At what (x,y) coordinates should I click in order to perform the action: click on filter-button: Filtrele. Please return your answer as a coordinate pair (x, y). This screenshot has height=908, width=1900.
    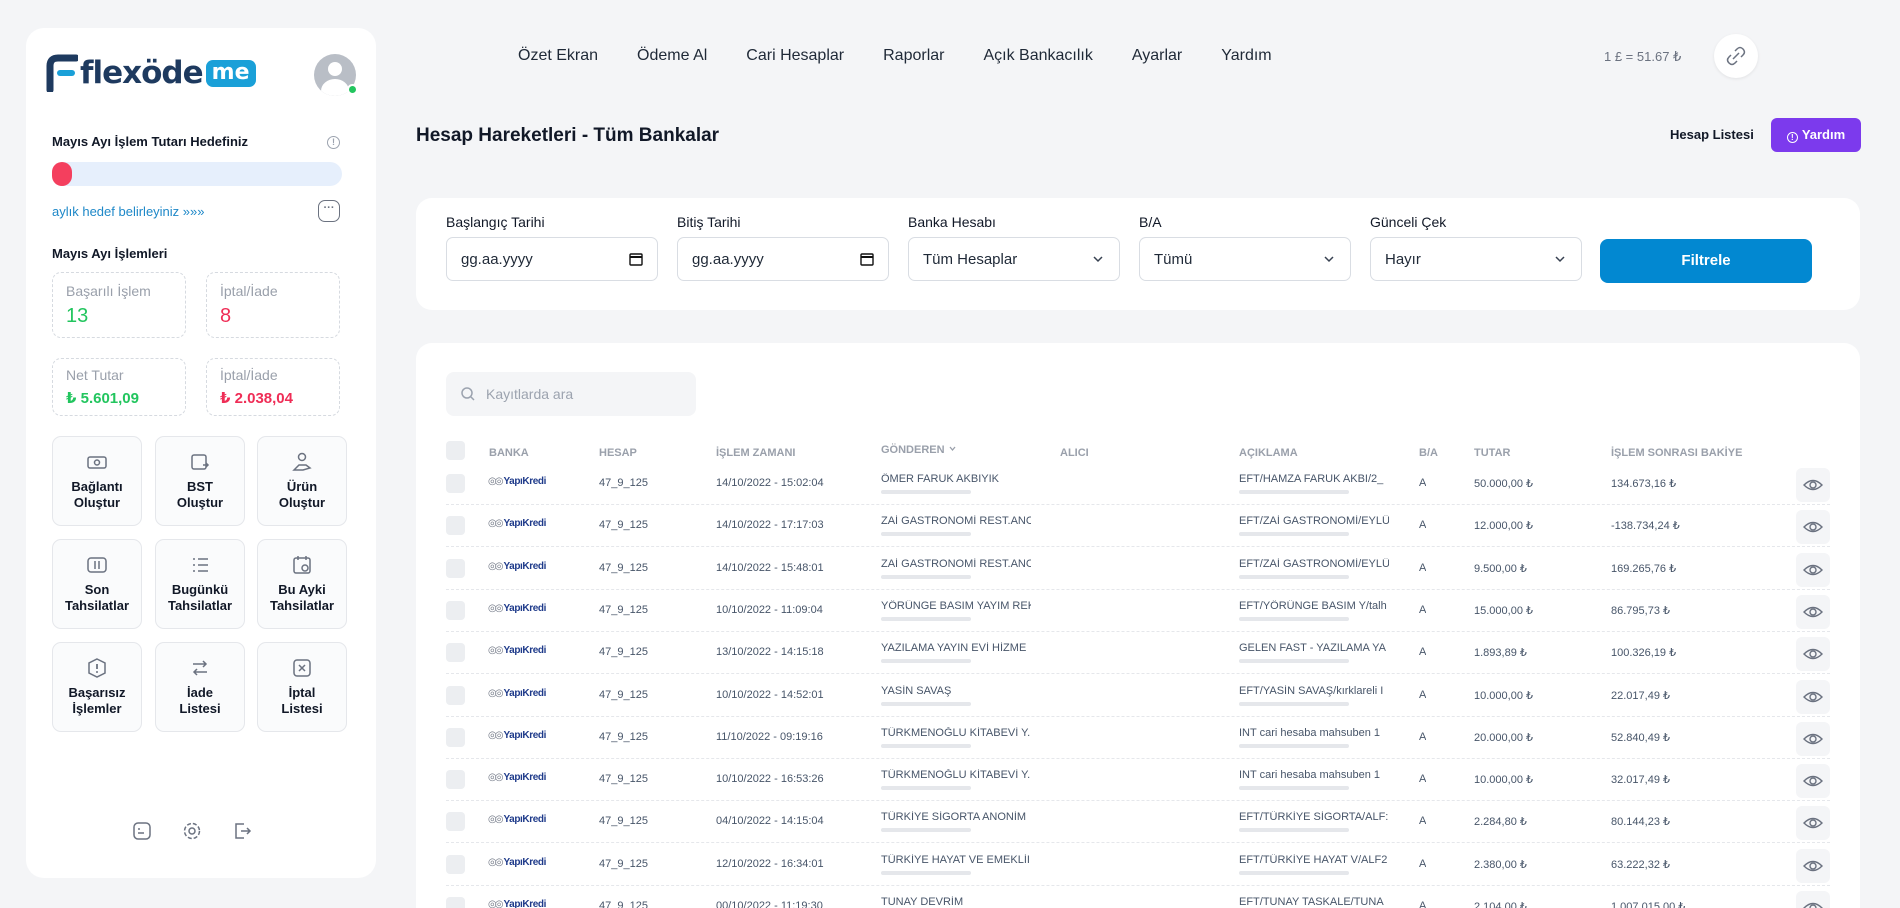
    Looking at the image, I should click on (1706, 261).